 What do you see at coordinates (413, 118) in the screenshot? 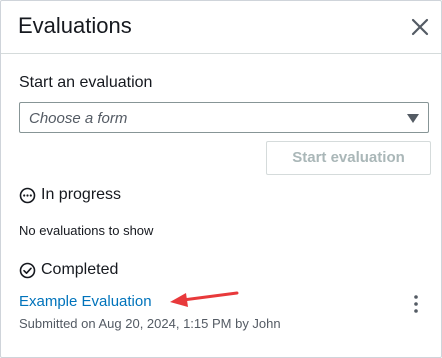
I see `caret-down-icon` at bounding box center [413, 118].